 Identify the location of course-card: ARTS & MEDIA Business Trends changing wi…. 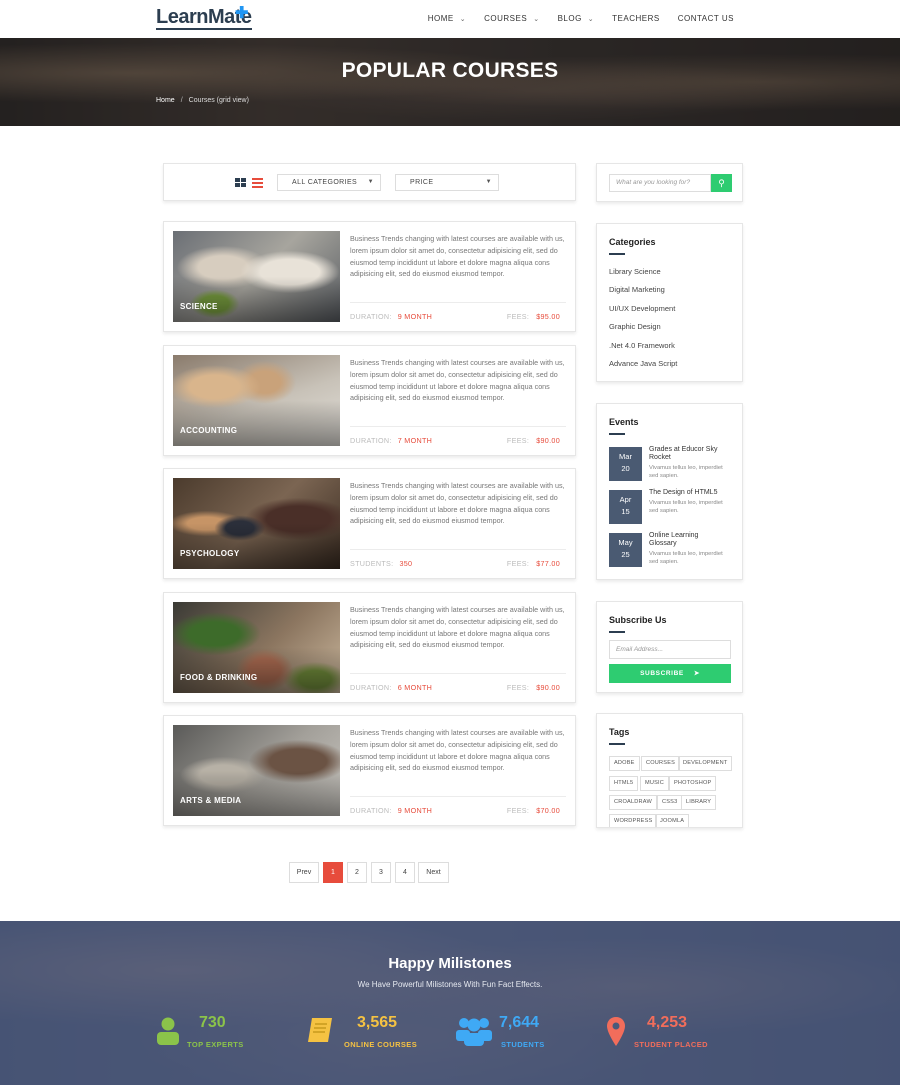
(369, 770).